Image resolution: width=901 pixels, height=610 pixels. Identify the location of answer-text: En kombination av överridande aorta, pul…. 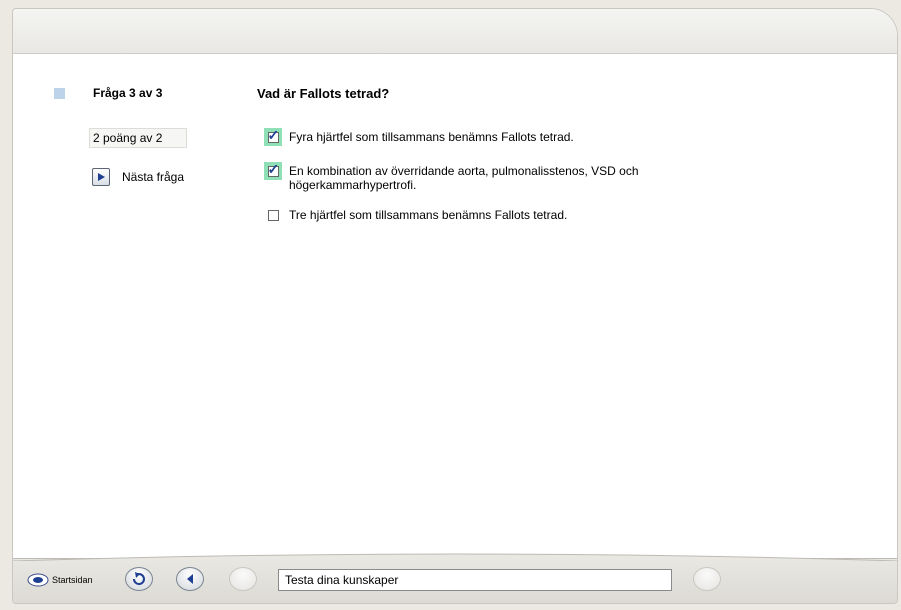
(464, 178).